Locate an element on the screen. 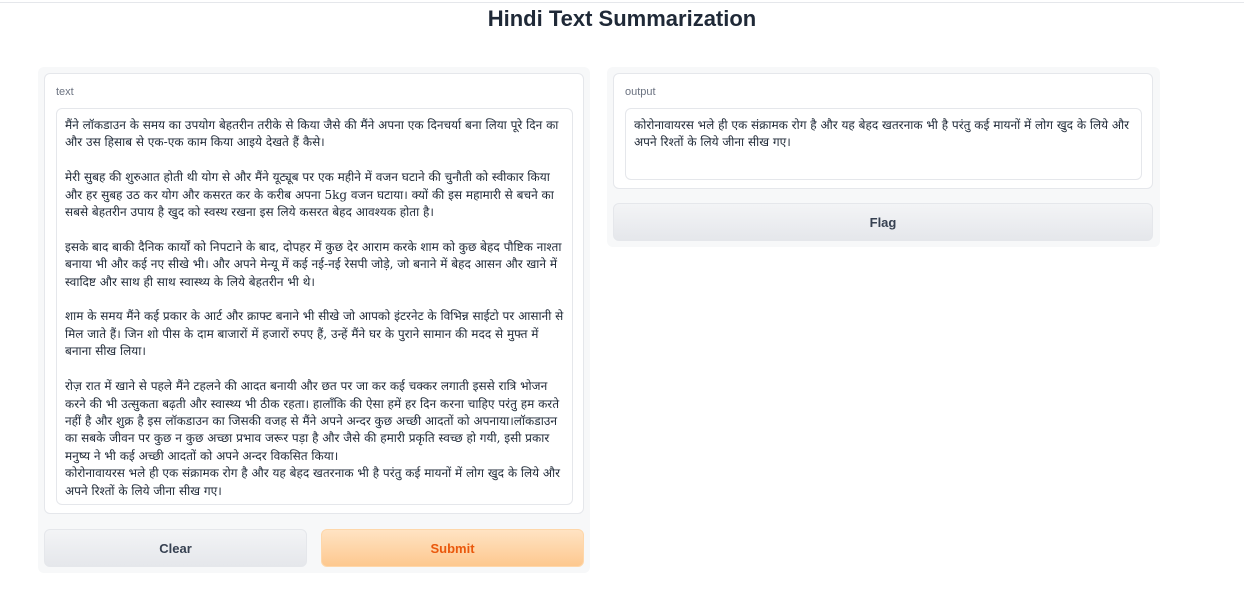  clear-button: Clear is located at coordinates (175, 548).